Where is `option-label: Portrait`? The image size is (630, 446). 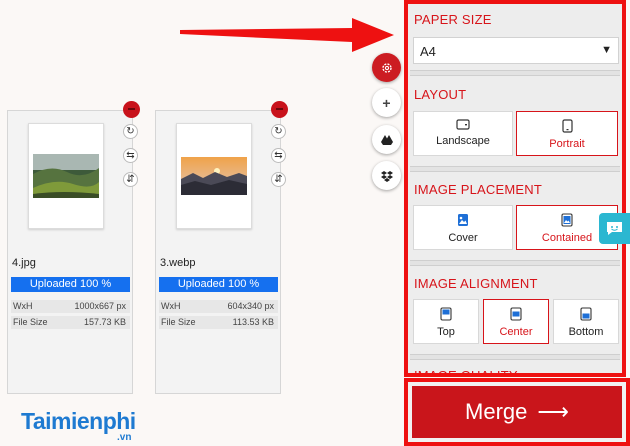 option-label: Portrait is located at coordinates (567, 144).